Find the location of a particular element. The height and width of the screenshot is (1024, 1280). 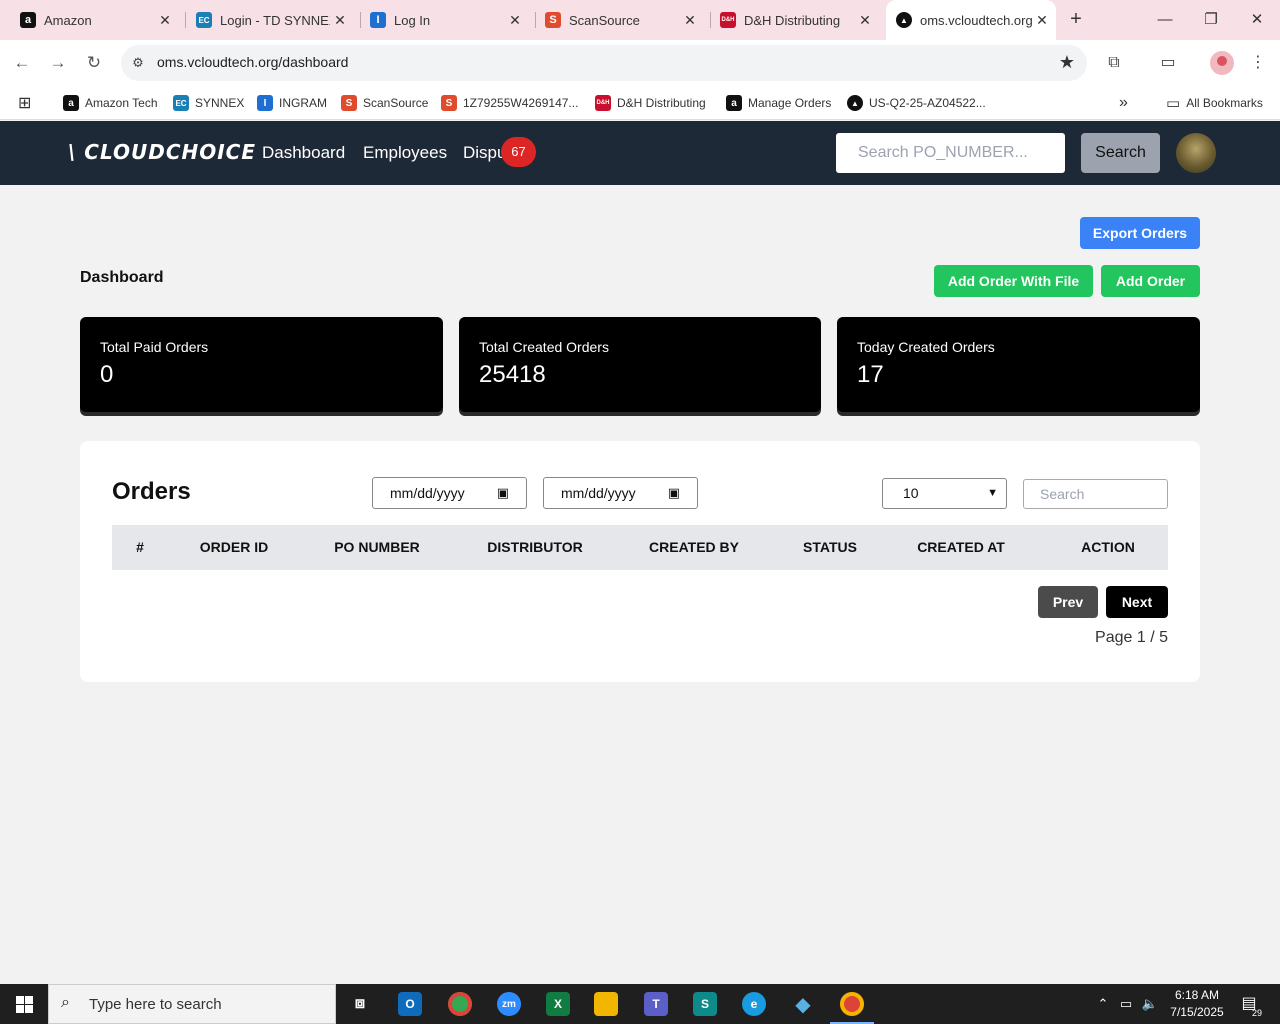

bookmark-amazon-tech: a Amazon Tech is located at coordinates (110, 103).